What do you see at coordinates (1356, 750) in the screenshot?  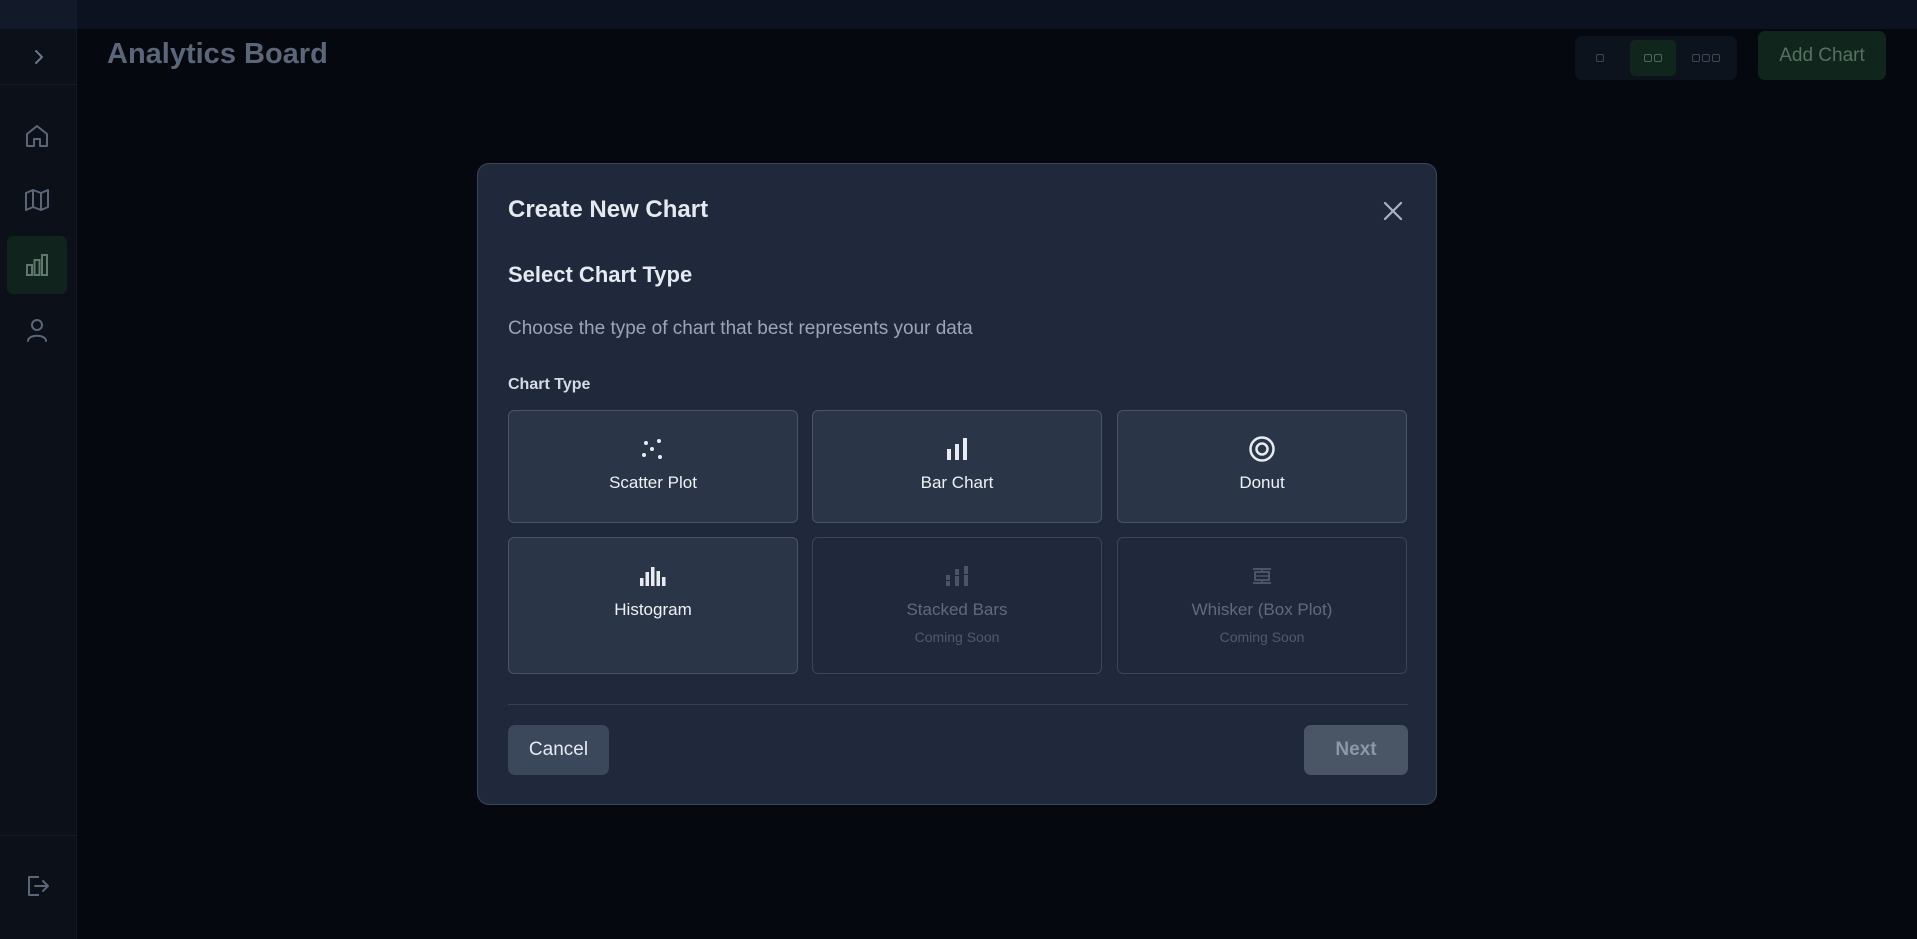 I see `next-button: Next` at bounding box center [1356, 750].